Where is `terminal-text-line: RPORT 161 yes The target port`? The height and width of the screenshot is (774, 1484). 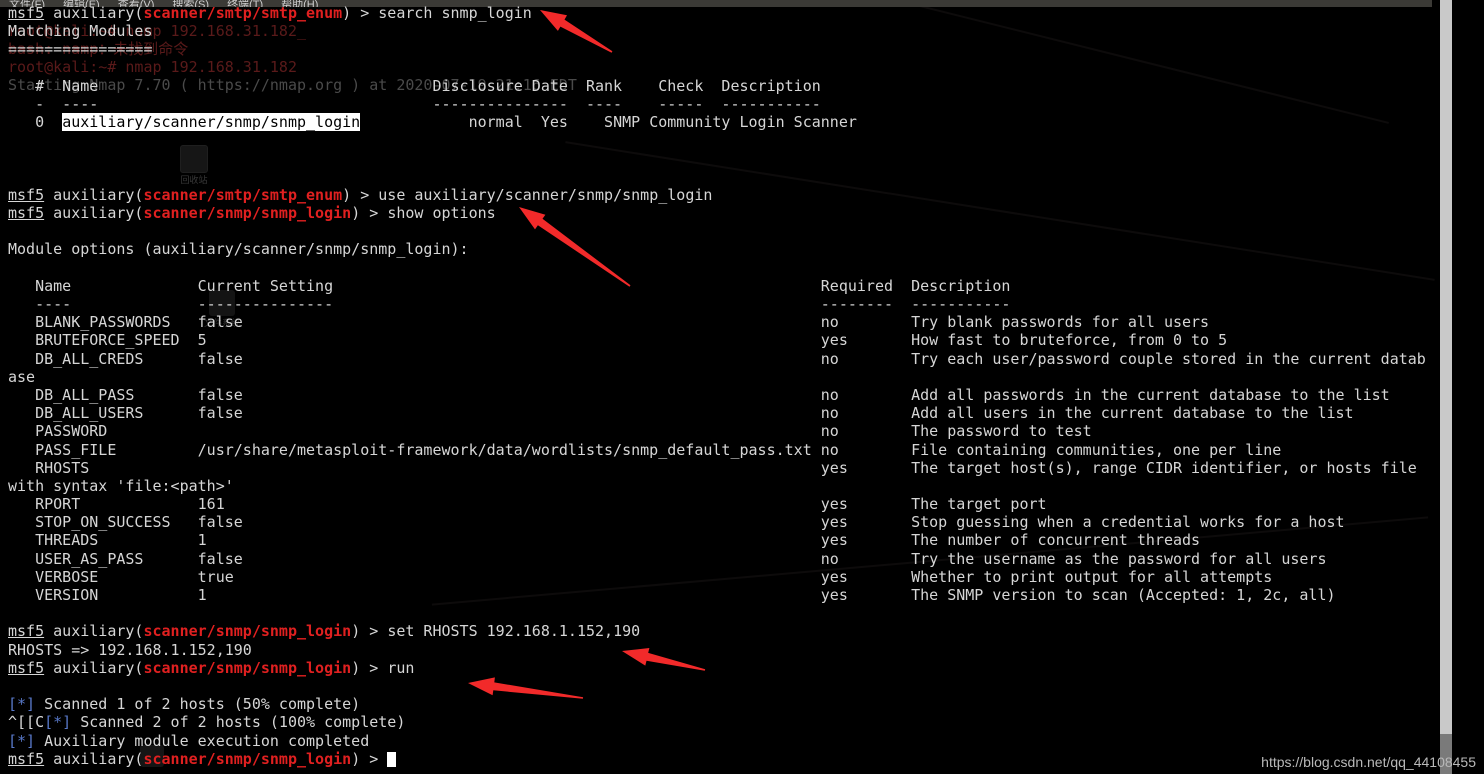
terminal-text-line: RPORT 161 yes The target port is located at coordinates (527, 504).